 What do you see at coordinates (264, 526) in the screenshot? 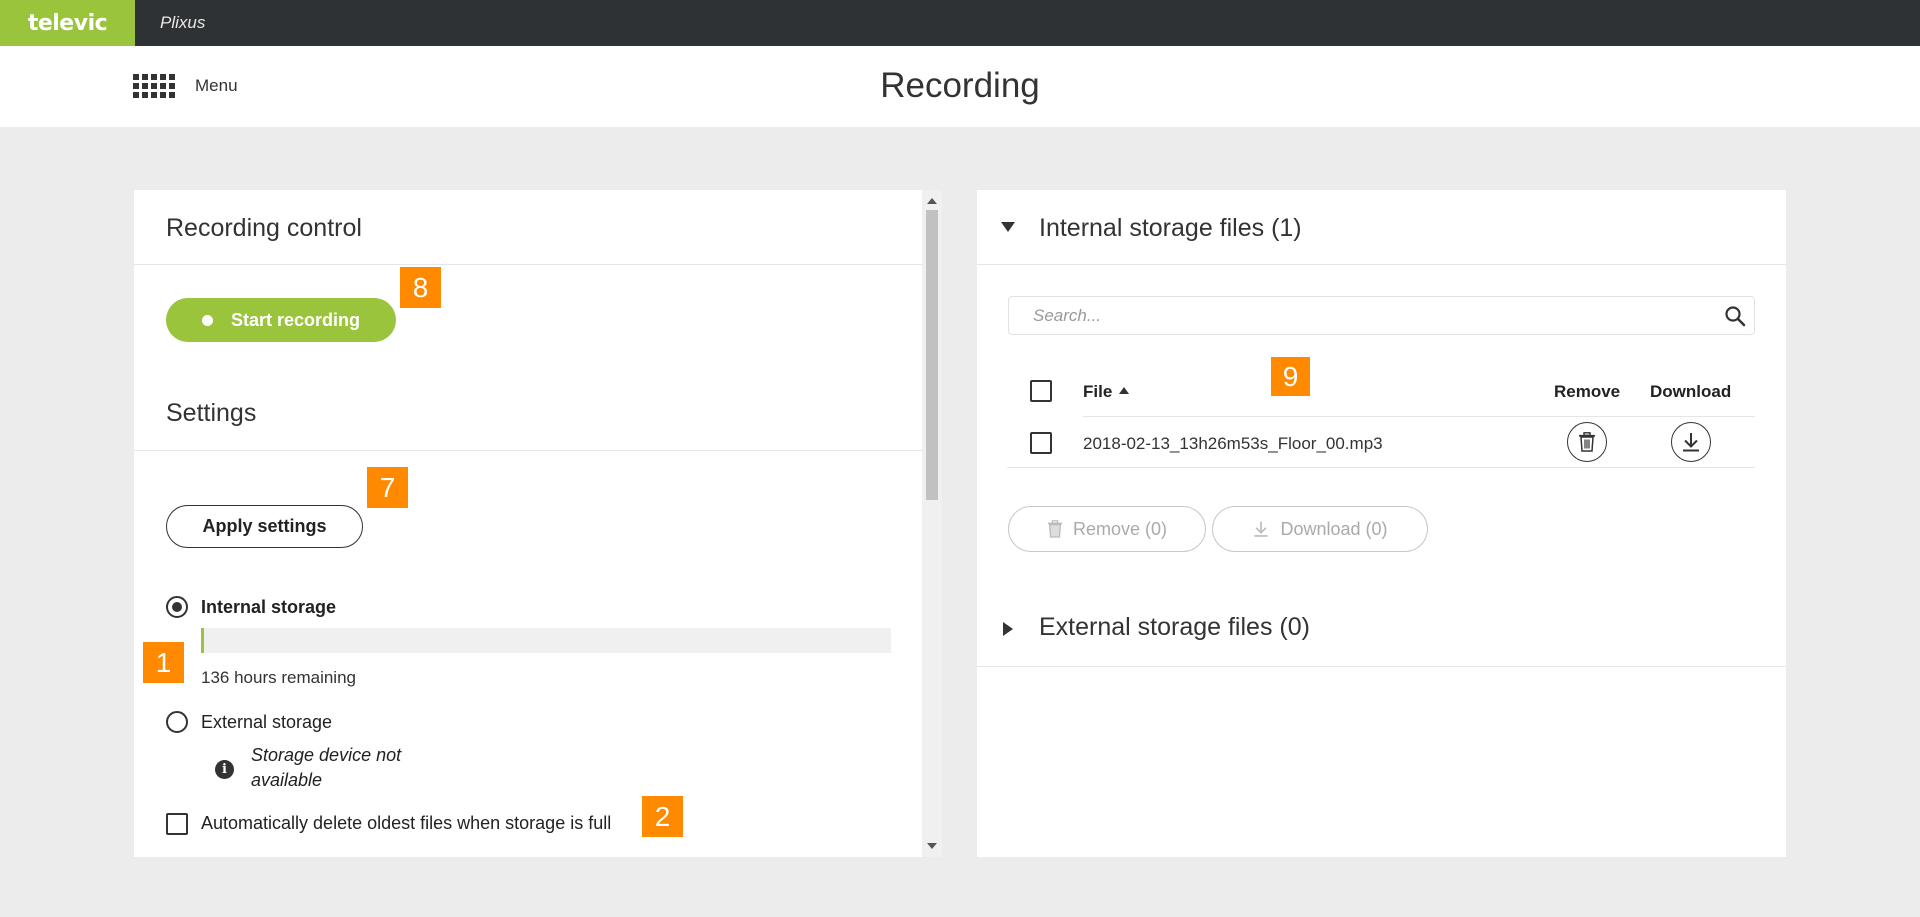
I see `apply-settings-button: Apply settings` at bounding box center [264, 526].